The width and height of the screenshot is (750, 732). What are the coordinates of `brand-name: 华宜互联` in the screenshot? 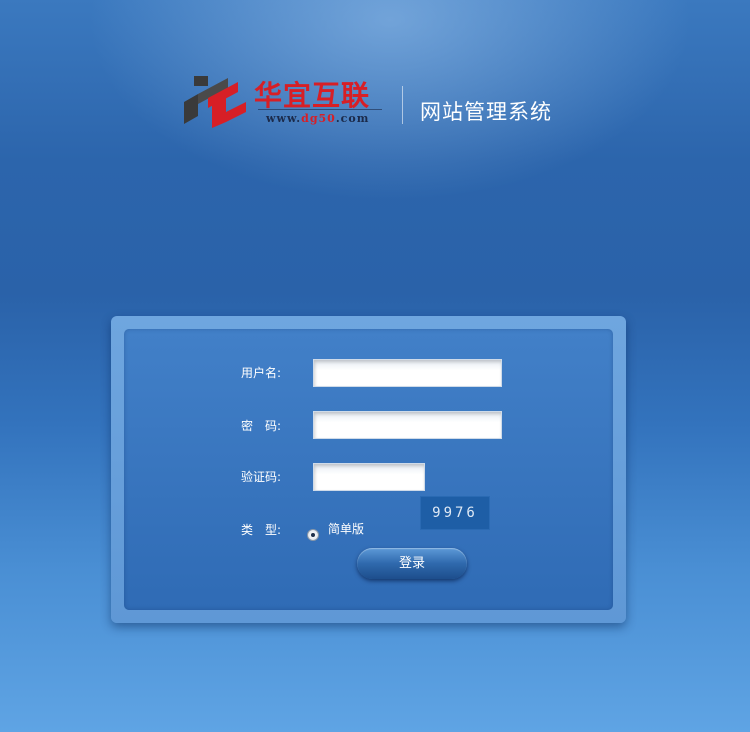 It's located at (312, 95).